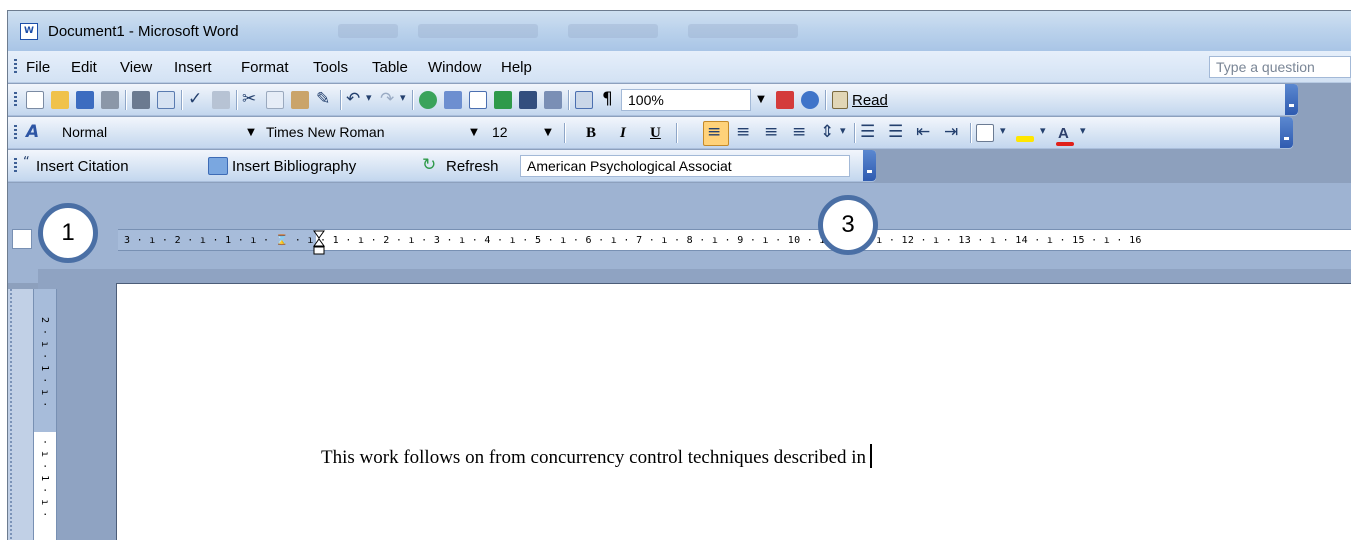 This screenshot has width=1351, height=540. Describe the element at coordinates (193, 67) in the screenshot. I see `menu-insert: Insert` at that location.